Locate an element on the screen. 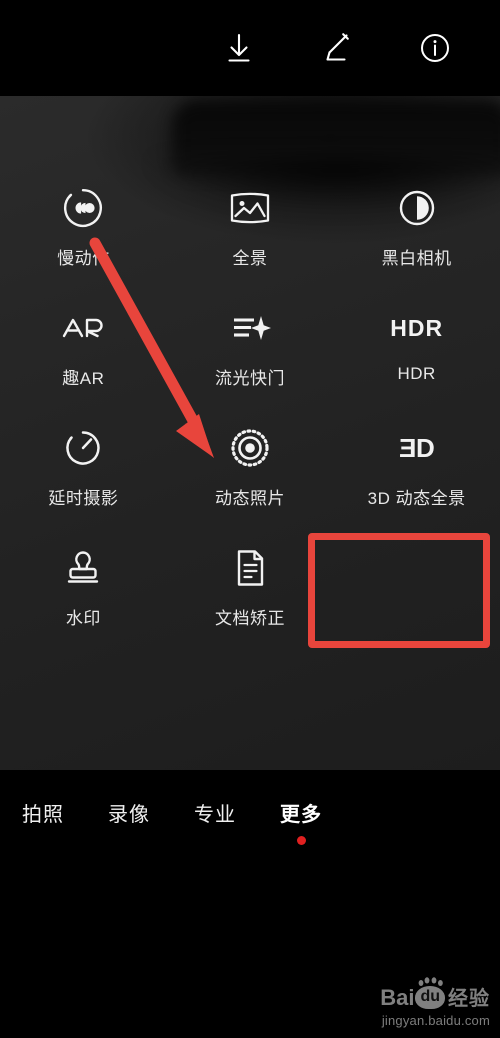  mode-light-painting: 流光快门 is located at coordinates (250, 350).